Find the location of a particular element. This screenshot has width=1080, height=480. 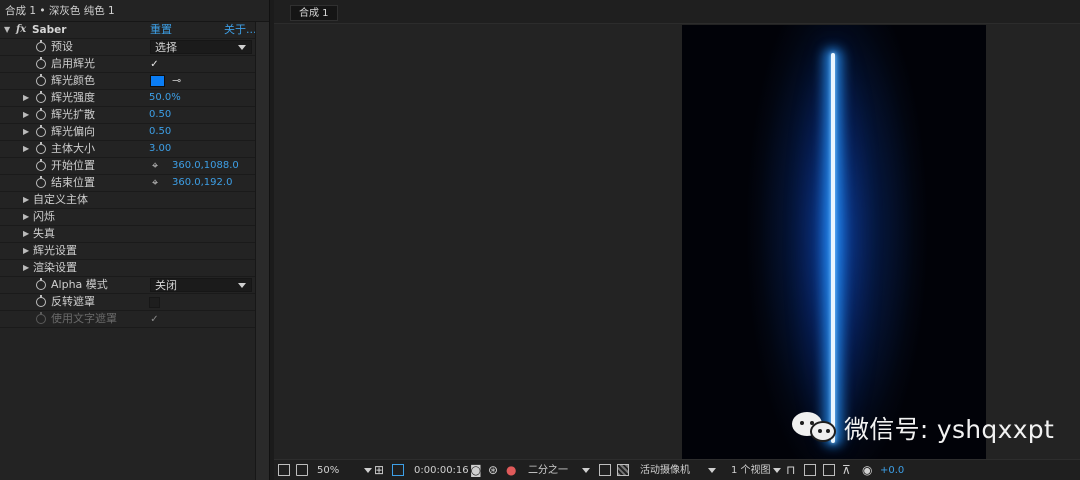

exposure-reset-icon: ◉ is located at coordinates (867, 470).